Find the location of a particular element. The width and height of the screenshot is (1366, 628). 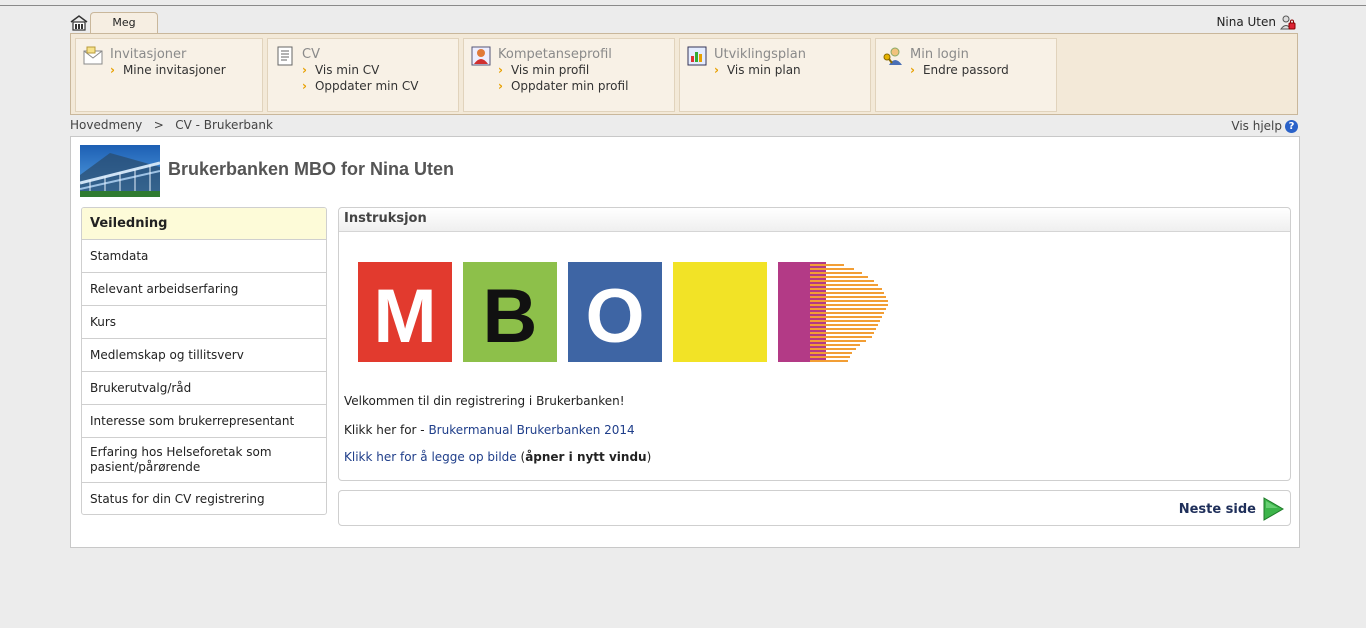

menu-link: › Endre passord is located at coordinates (959, 70).